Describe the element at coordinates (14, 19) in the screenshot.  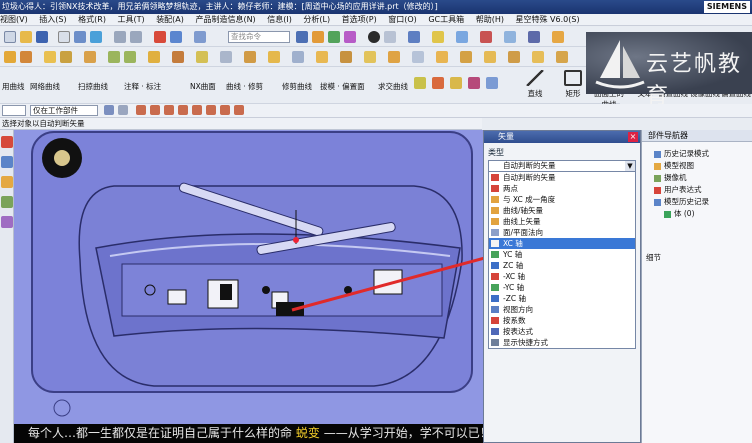
I see `menu-view: 视图(V)` at that location.